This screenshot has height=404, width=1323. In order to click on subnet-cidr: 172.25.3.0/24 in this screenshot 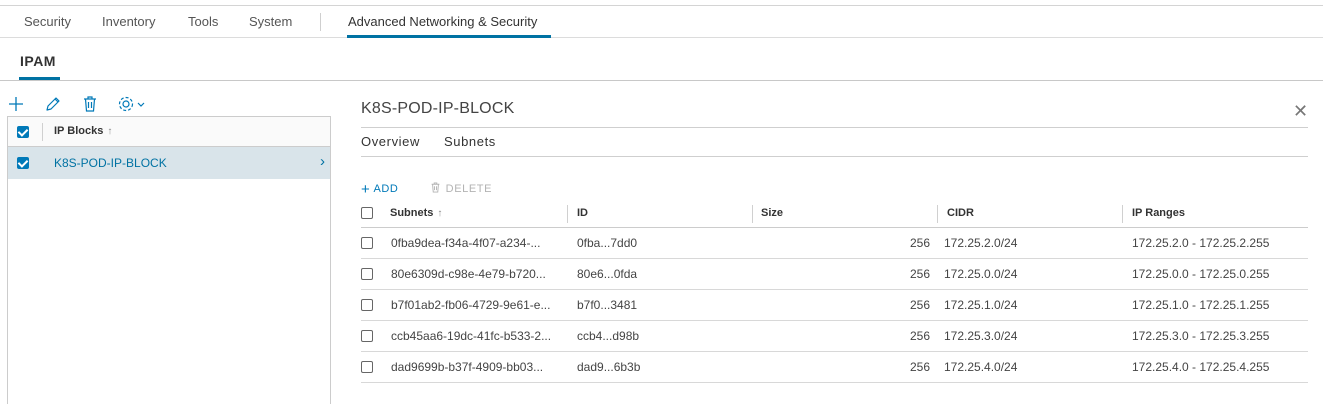, I will do `click(981, 336)`.